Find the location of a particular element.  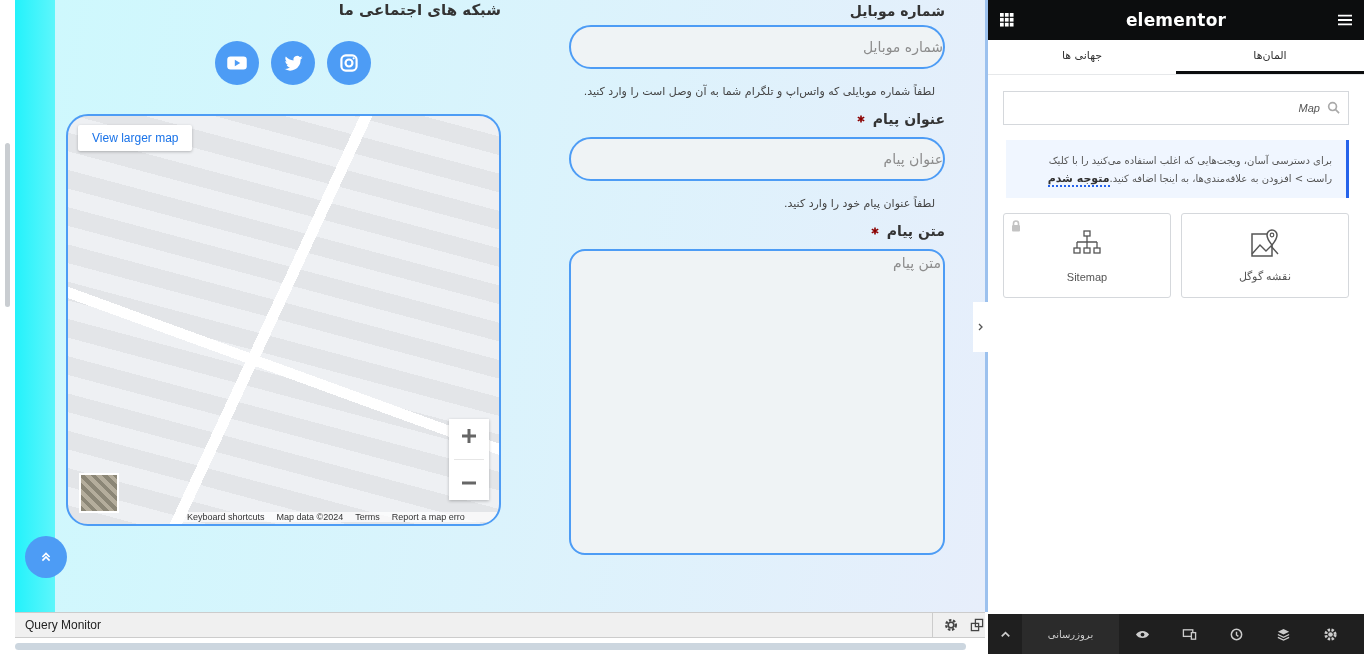

field-label: شماره موبایل is located at coordinates (897, 11).